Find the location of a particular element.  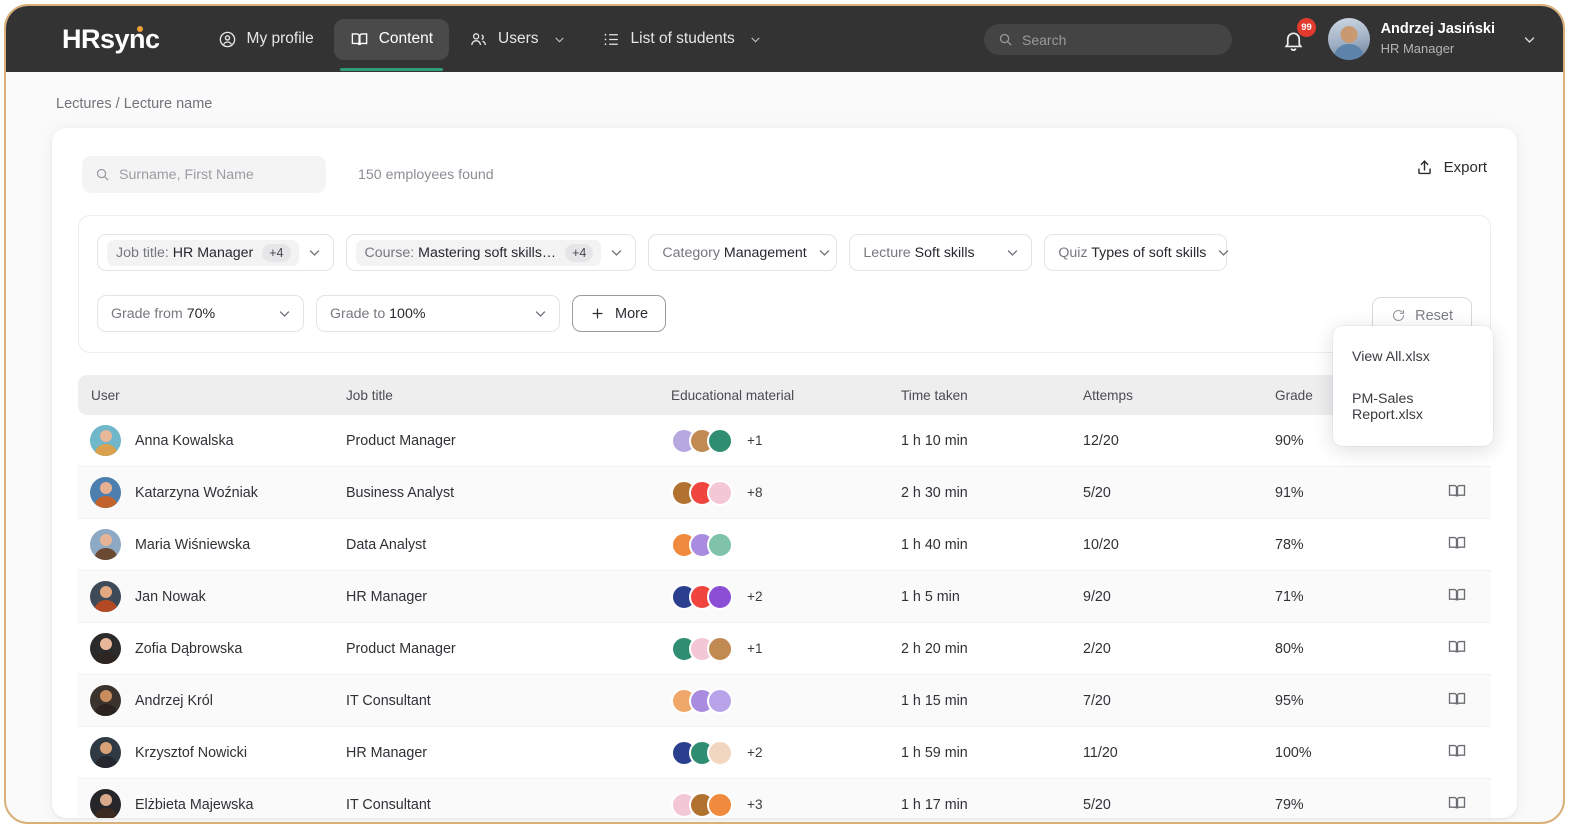

column-header-user: User is located at coordinates (212, 395).